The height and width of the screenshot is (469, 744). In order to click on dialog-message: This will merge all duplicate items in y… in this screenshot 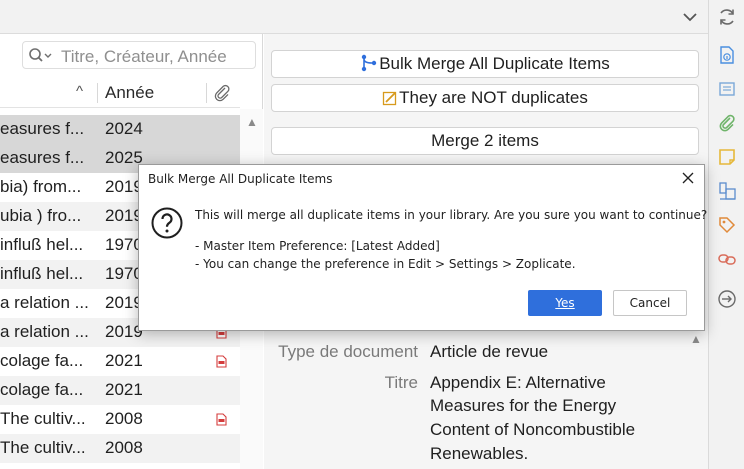, I will do `click(451, 215)`.